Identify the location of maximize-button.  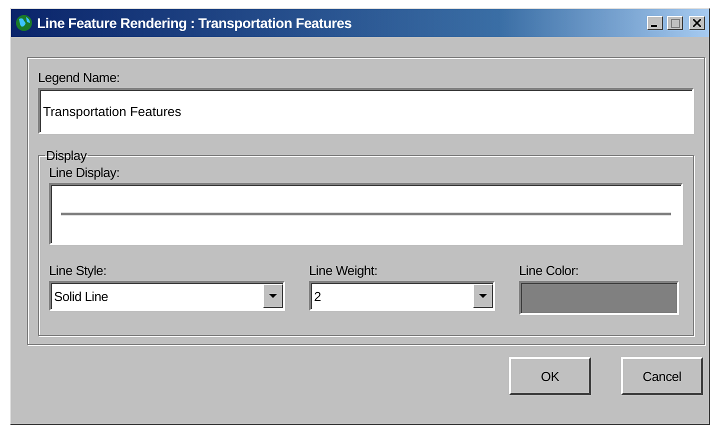
(675, 23).